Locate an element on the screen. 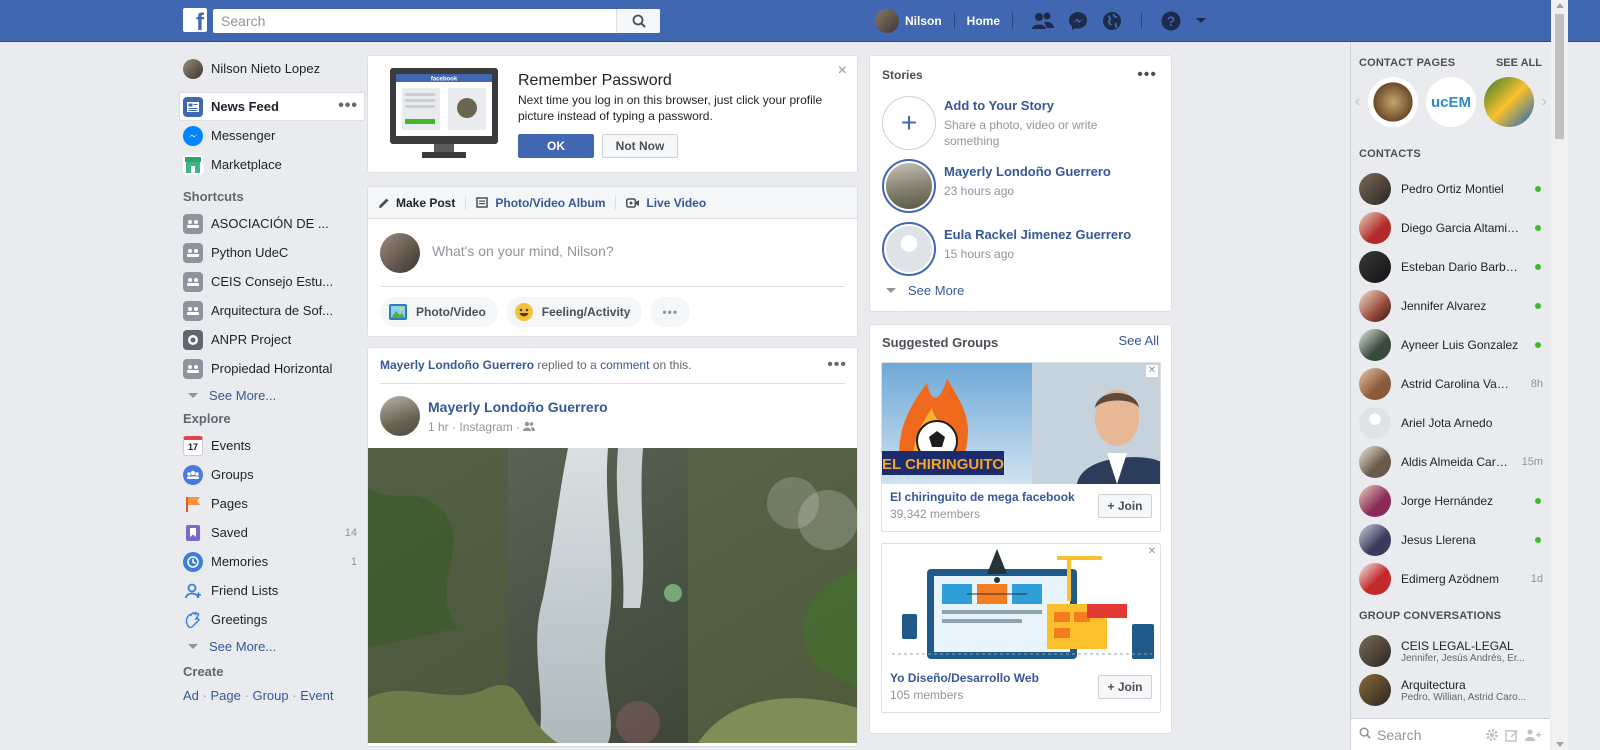  sidebar-item-memories: Memories 1 is located at coordinates (272, 561).